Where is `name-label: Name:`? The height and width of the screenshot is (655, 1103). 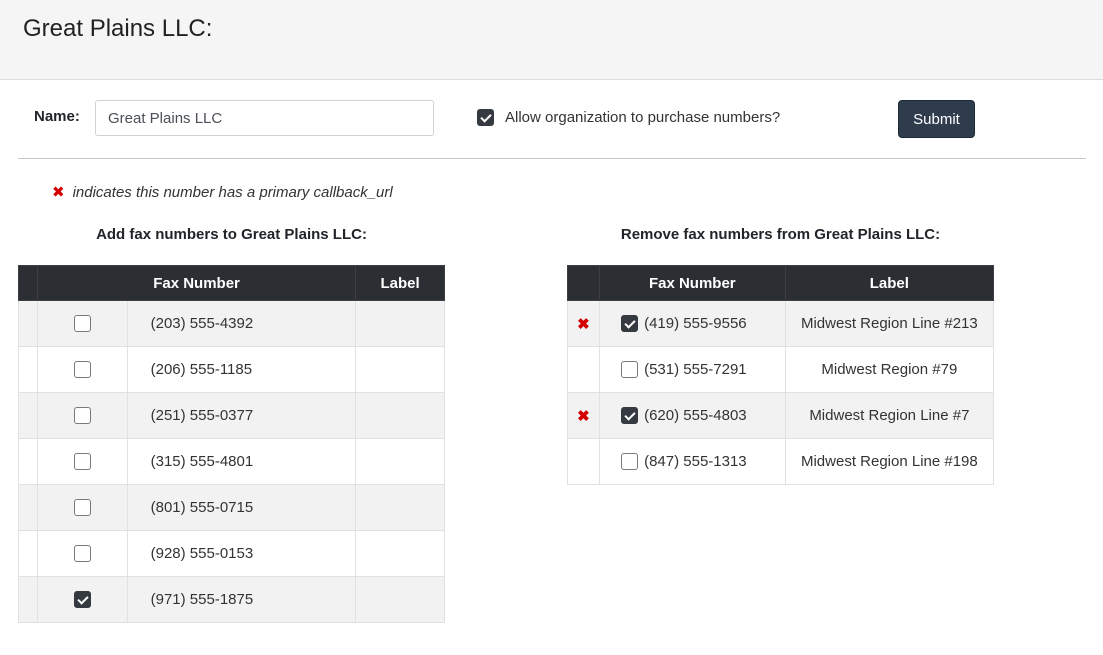 name-label: Name: is located at coordinates (57, 116).